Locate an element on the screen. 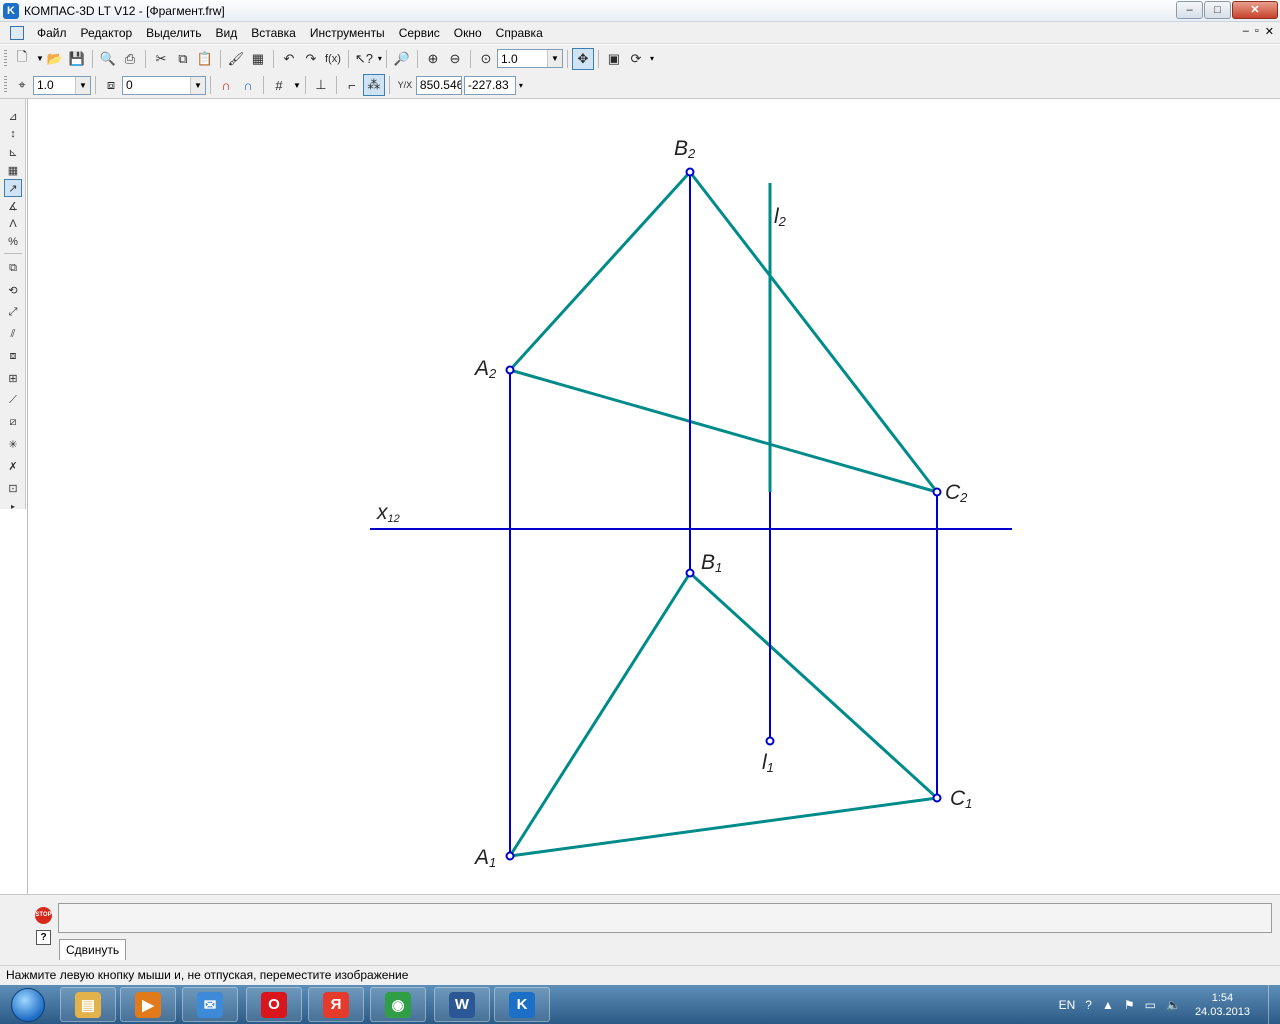 This screenshot has width=1280, height=1024. doc-restore-button: ▫ is located at coordinates (1257, 31).